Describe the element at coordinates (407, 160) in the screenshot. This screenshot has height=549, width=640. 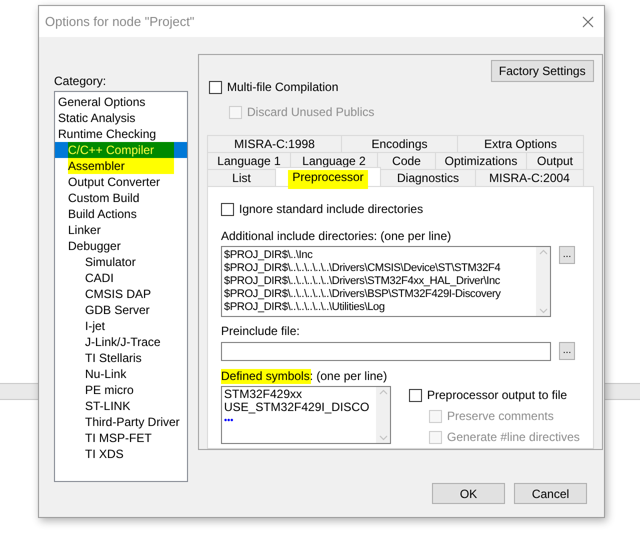
I see `tab: Code` at that location.